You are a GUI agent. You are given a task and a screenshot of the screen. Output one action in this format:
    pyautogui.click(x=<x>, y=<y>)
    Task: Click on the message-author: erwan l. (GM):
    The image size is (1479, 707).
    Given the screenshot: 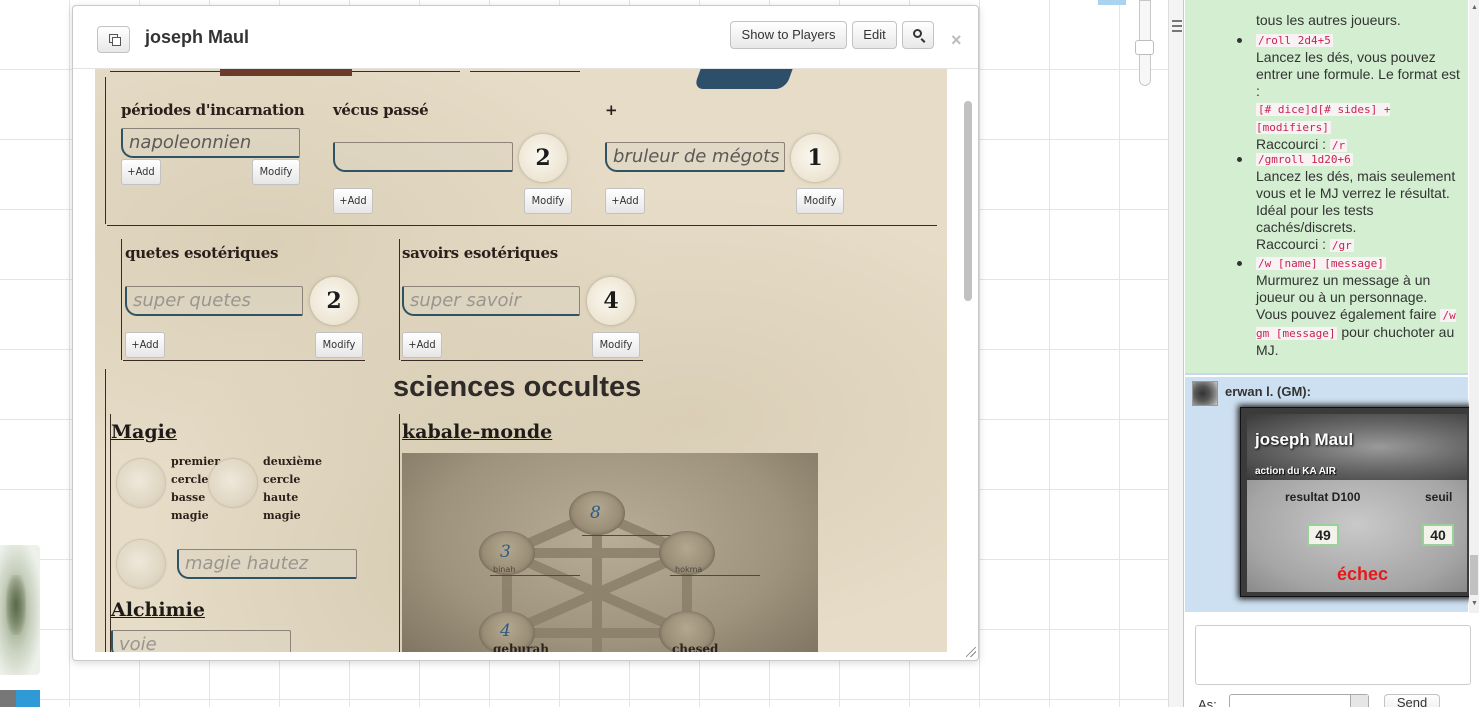 What is the action you would take?
    pyautogui.click(x=1268, y=391)
    